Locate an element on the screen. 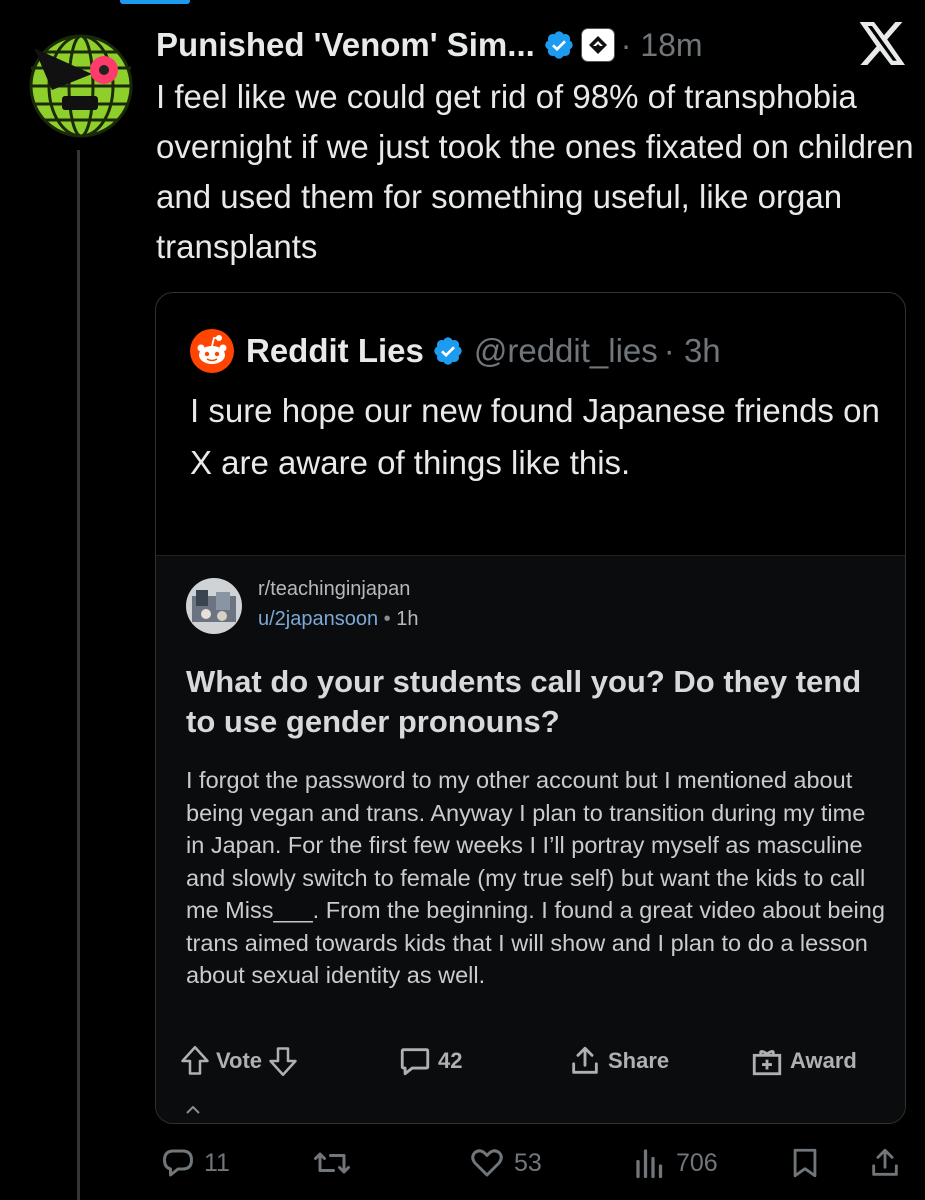 The image size is (925, 1200). award-label: Award is located at coordinates (823, 1060).